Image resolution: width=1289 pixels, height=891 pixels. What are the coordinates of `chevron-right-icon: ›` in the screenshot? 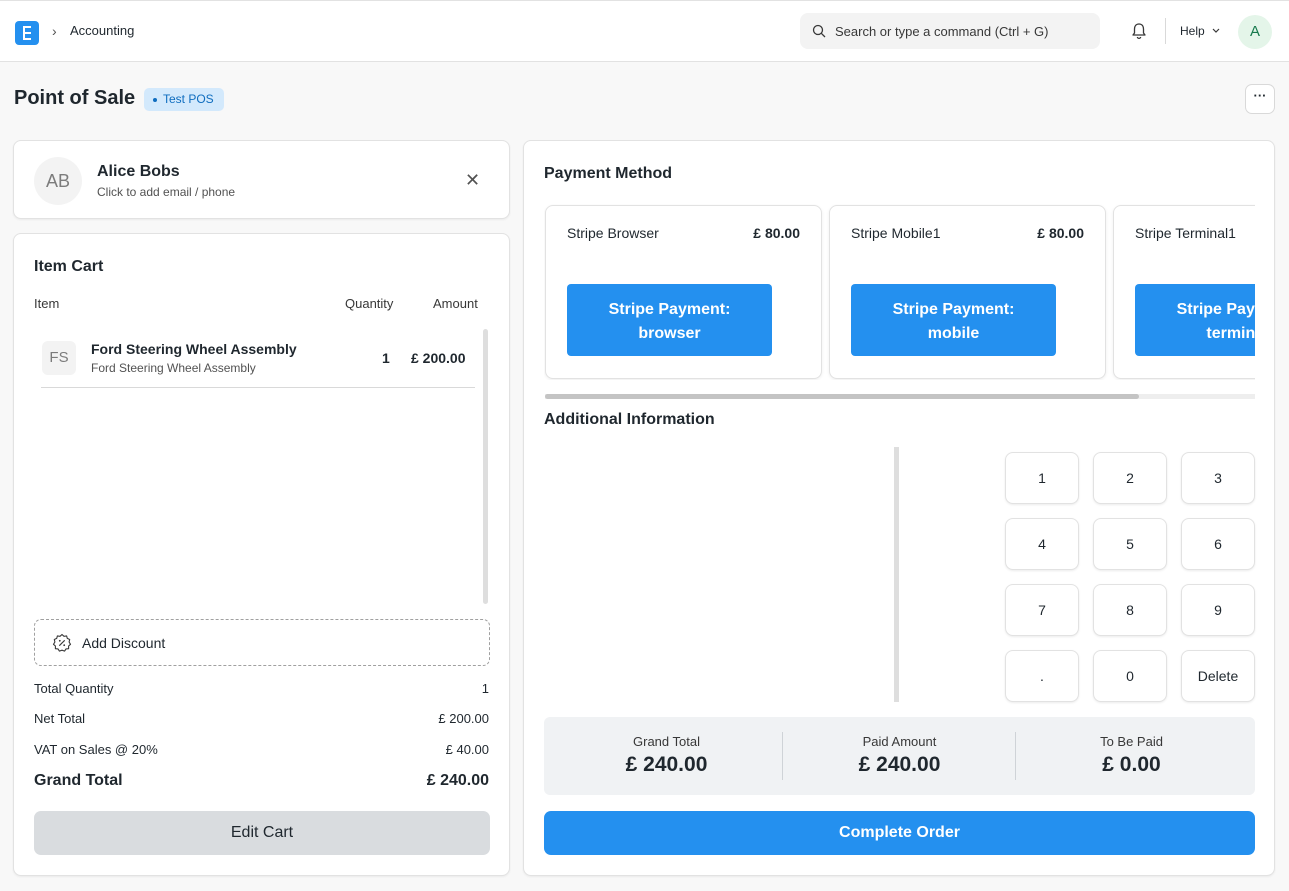 It's located at (54, 31).